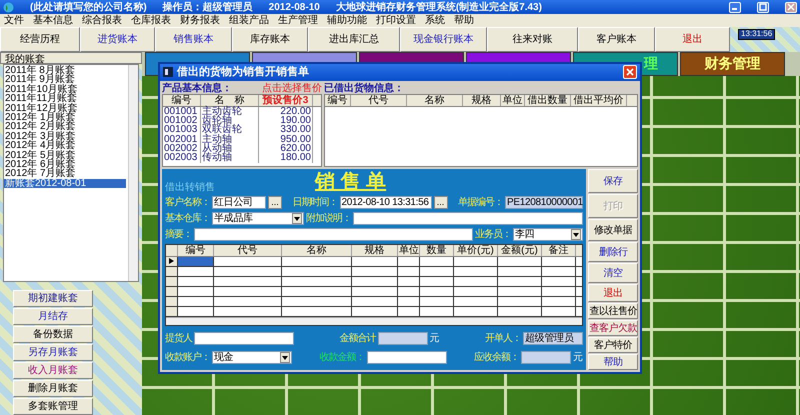 Image resolution: width=800 pixels, height=415 pixels. I want to click on field-label: 附加说明：, so click(328, 218).